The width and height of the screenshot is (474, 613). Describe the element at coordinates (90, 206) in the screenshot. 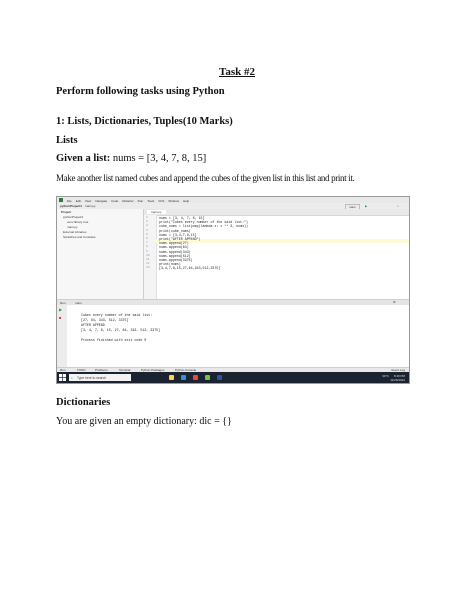

I see `file-breadcrumb: main.py` at that location.